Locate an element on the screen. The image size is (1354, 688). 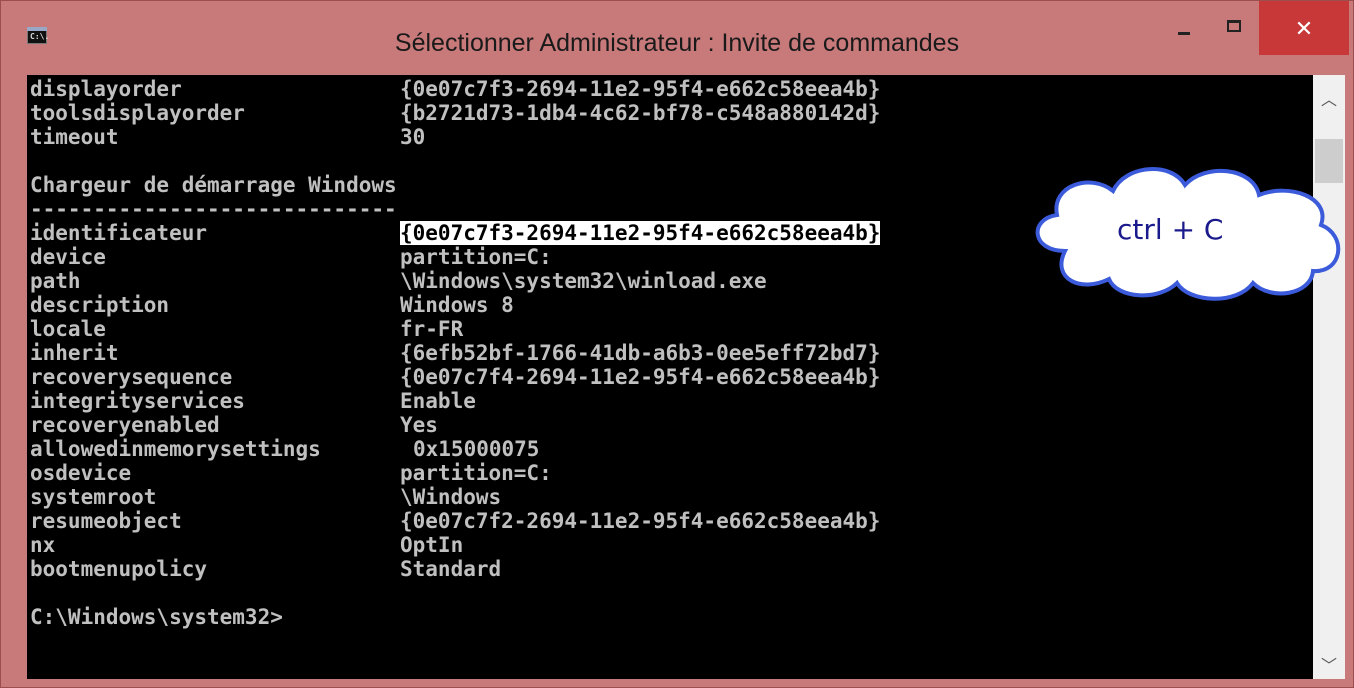
console-key: allowedinmemorysettings is located at coordinates (175, 449).